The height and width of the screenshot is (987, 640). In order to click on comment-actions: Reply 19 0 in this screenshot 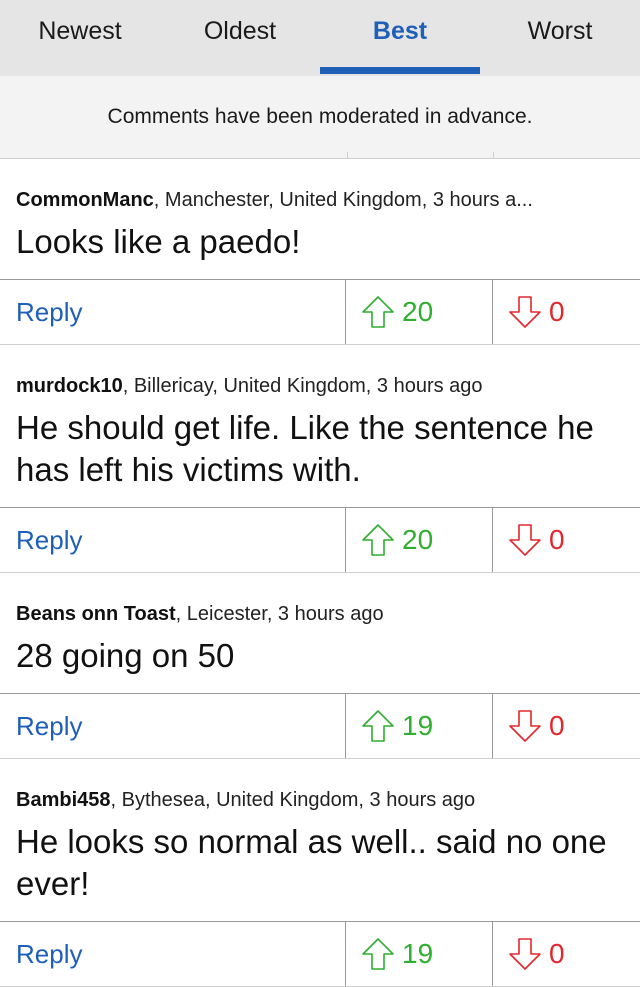, I will do `click(320, 725)`.